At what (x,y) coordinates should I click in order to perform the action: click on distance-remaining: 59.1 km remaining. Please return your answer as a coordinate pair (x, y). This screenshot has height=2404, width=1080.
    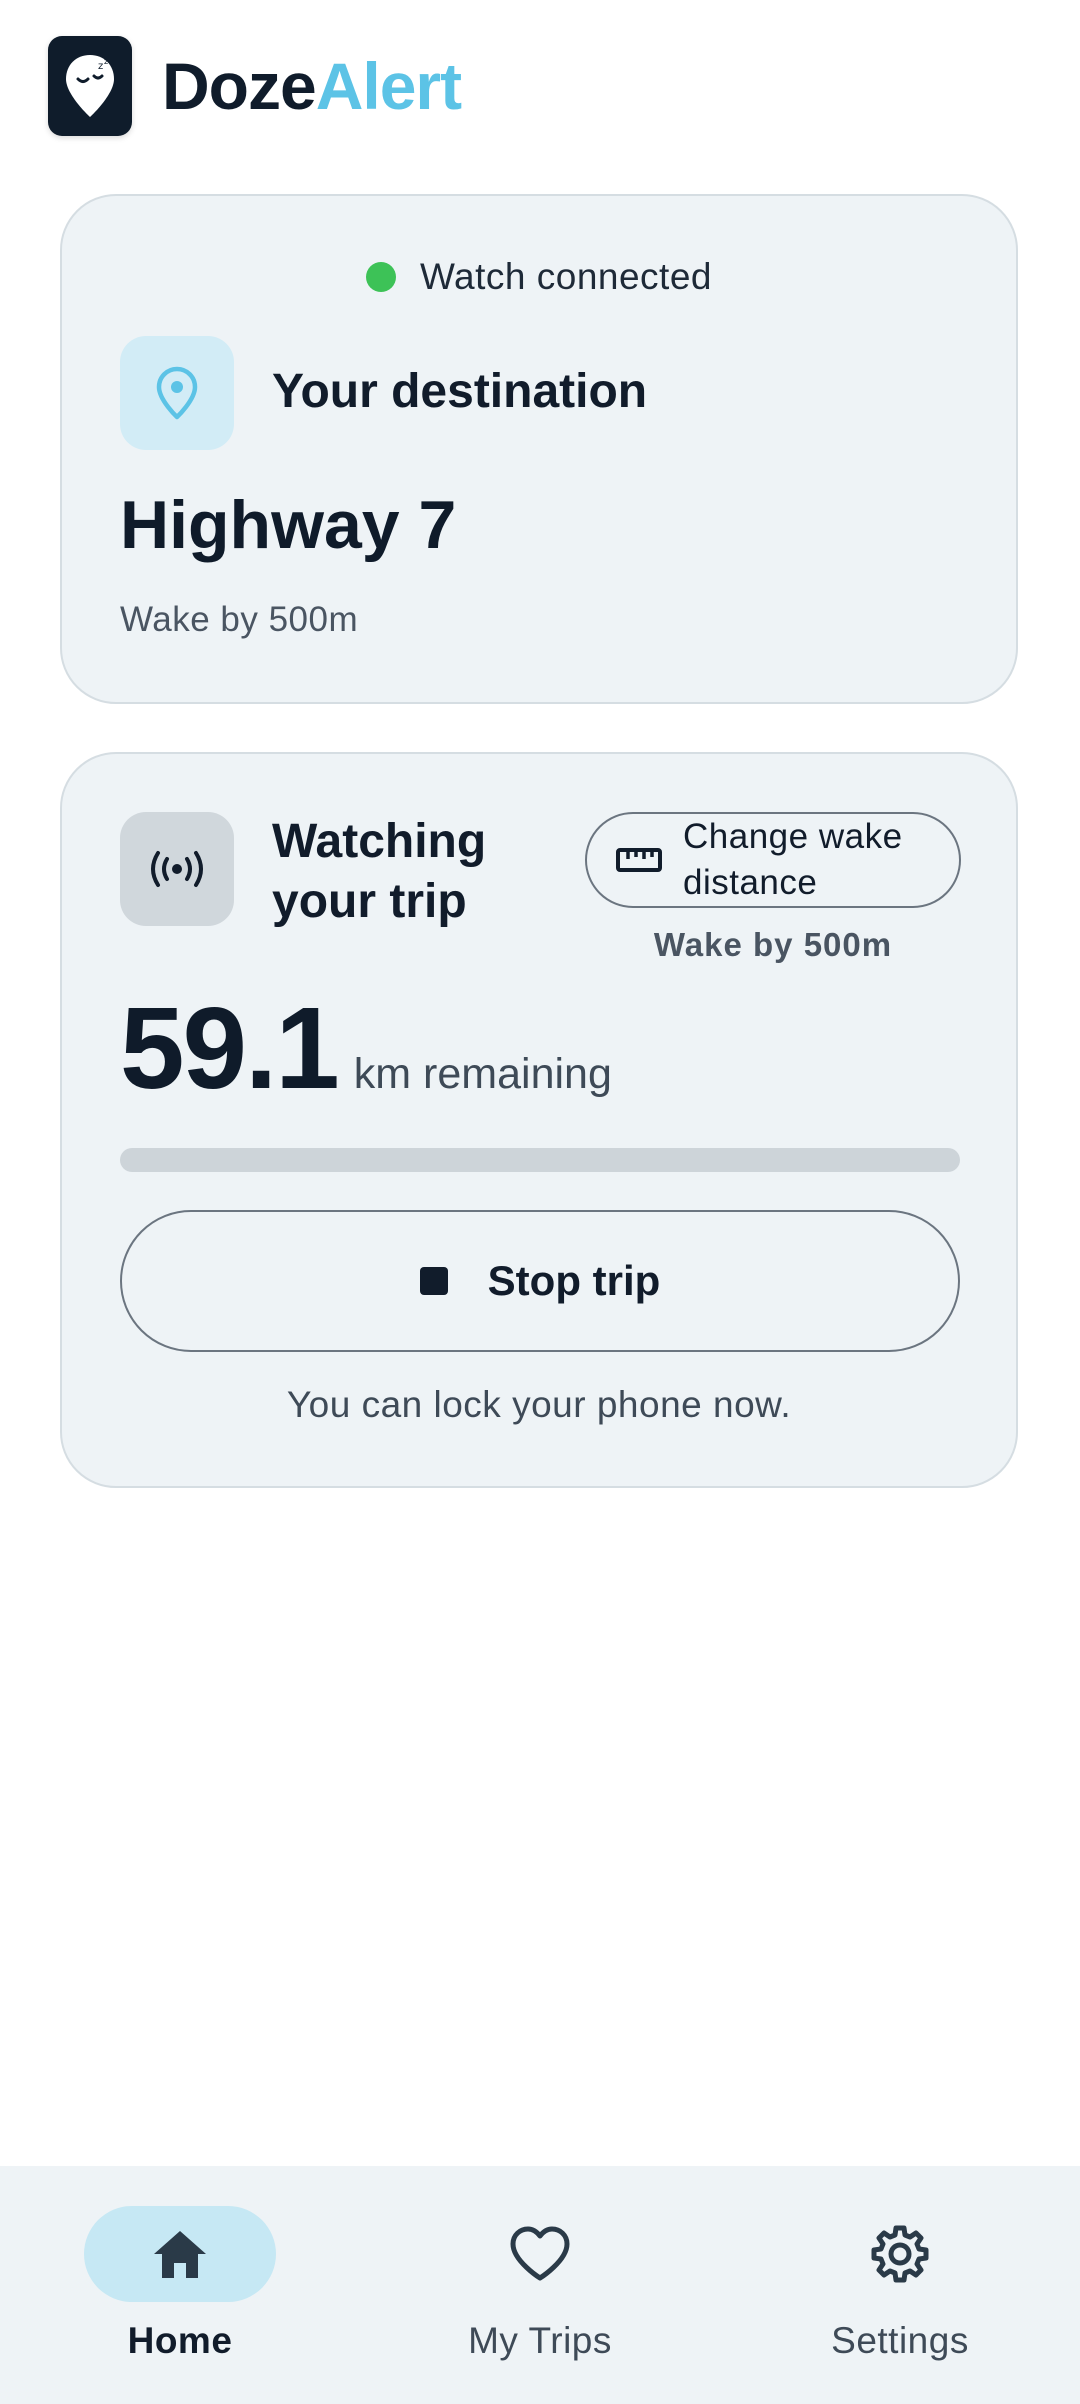
    Looking at the image, I should click on (366, 1048).